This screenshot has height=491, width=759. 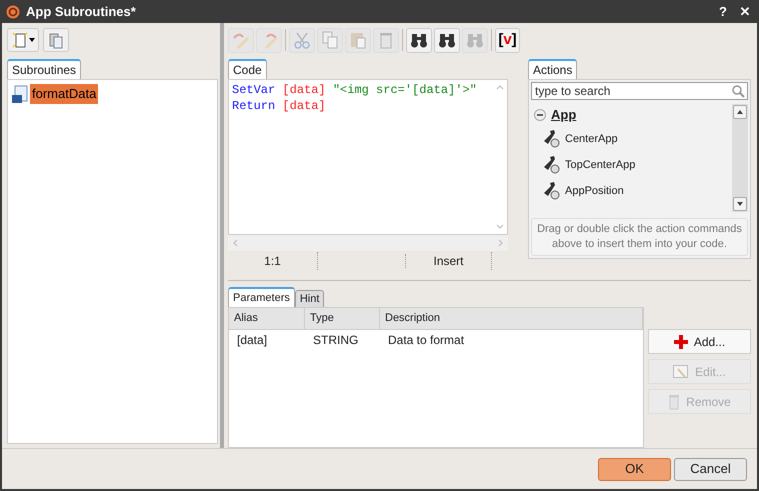 I want to click on scroll-down-icon, so click(x=500, y=227).